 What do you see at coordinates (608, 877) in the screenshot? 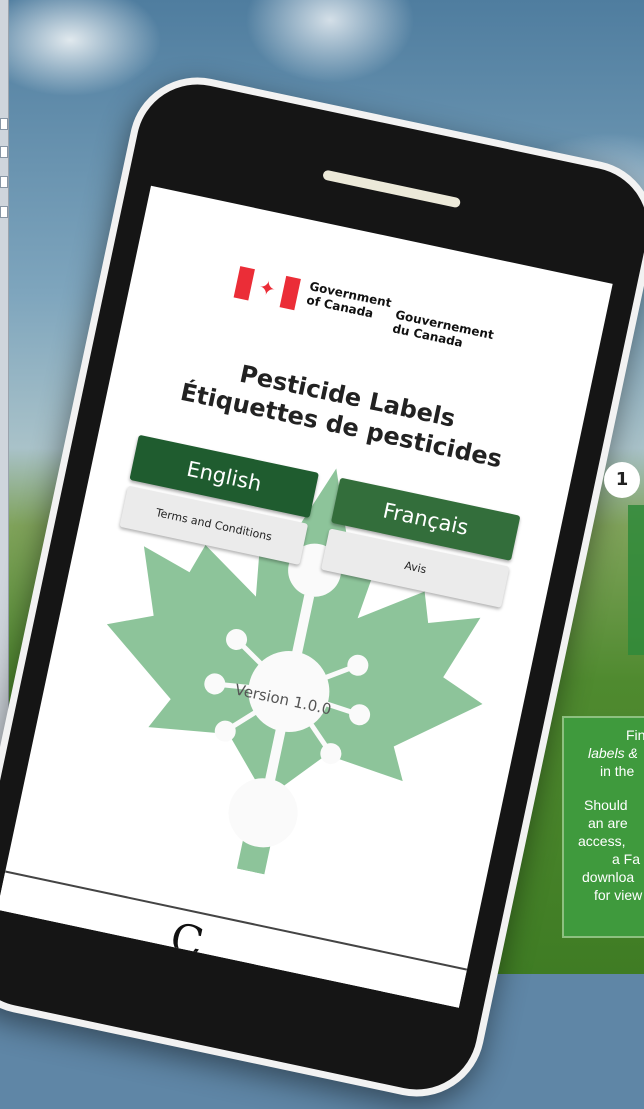
I see `info-line: downloa` at bounding box center [608, 877].